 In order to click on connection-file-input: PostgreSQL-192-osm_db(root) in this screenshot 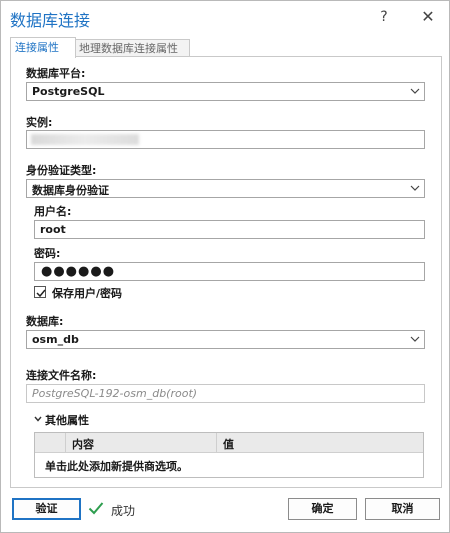, I will do `click(225, 393)`.